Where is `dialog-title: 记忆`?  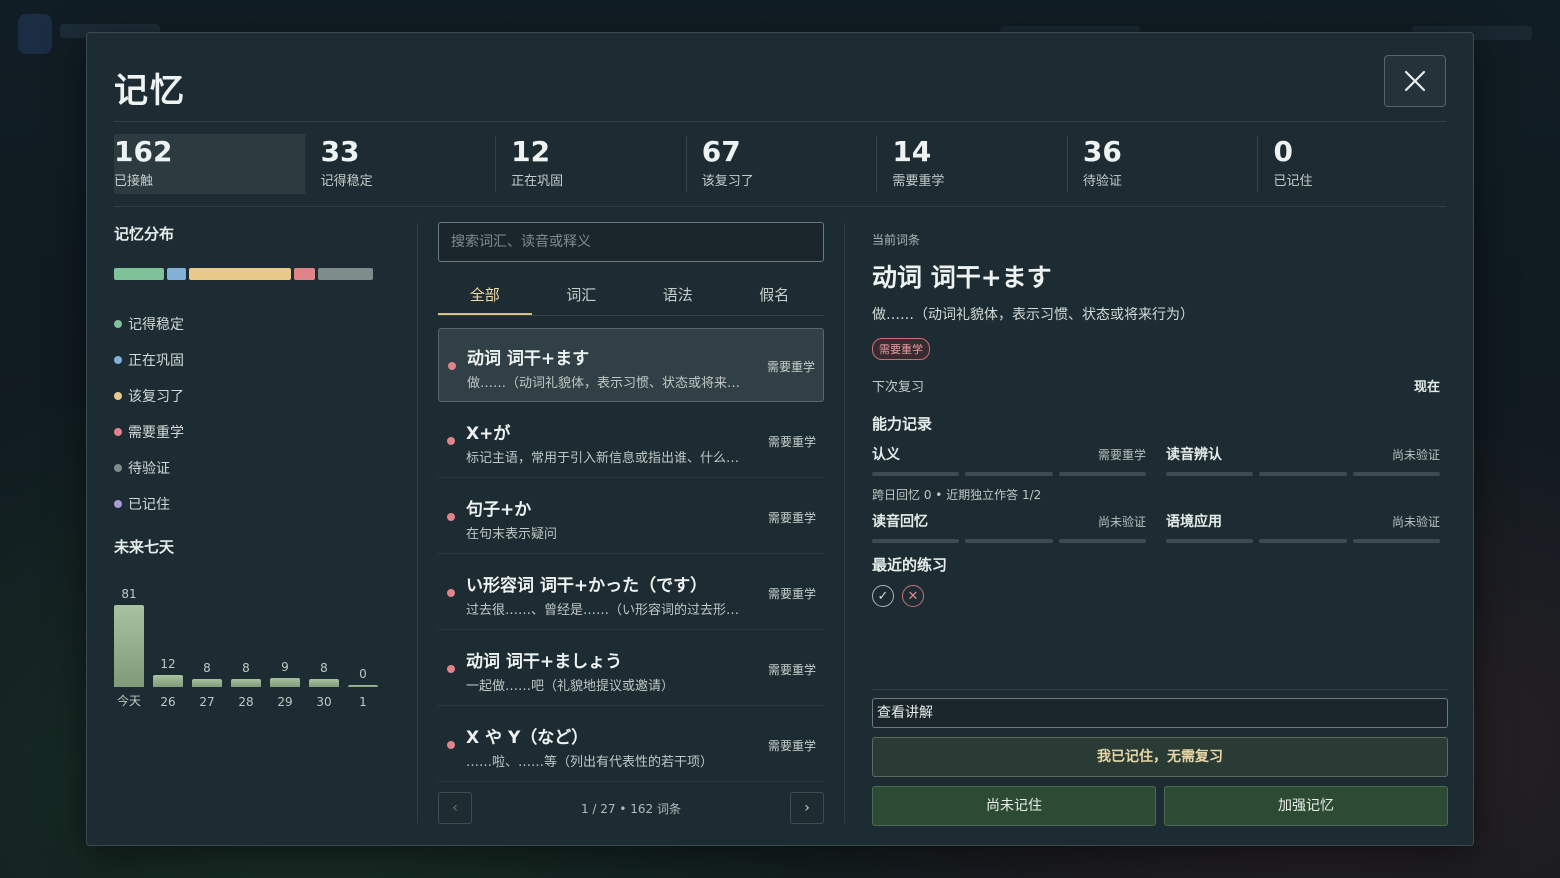 dialog-title: 记忆 is located at coordinates (150, 91).